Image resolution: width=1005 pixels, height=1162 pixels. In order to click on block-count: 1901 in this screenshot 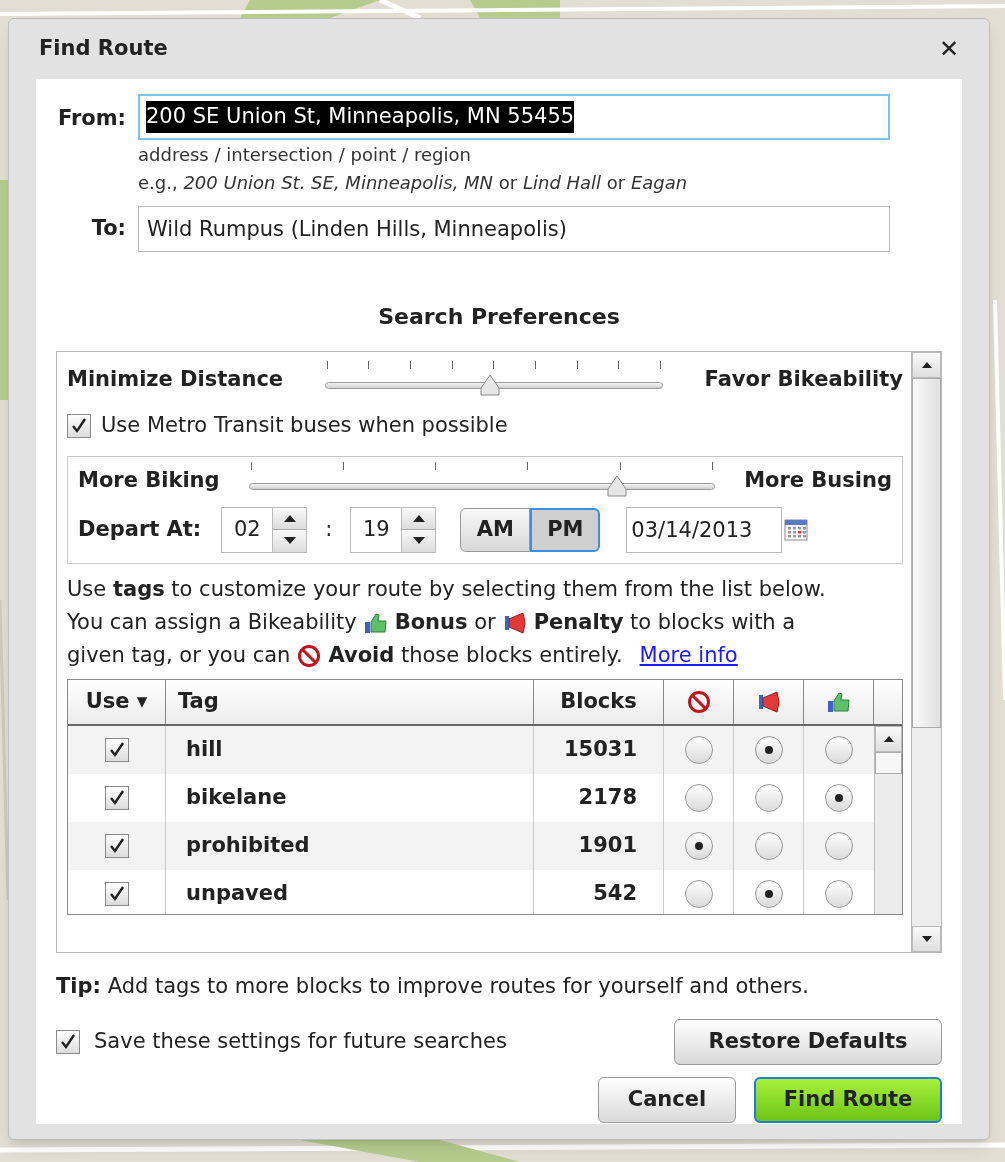, I will do `click(607, 845)`.